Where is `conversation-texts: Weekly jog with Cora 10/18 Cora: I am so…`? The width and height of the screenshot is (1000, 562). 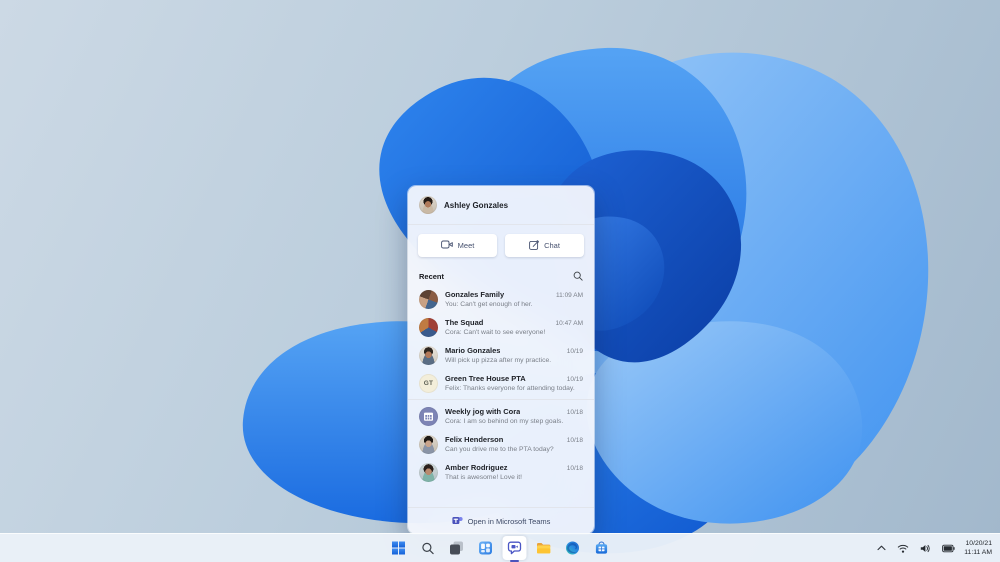
conversation-texts: Weekly jog with Cora 10/18 Cora: I am so… is located at coordinates (514, 416).